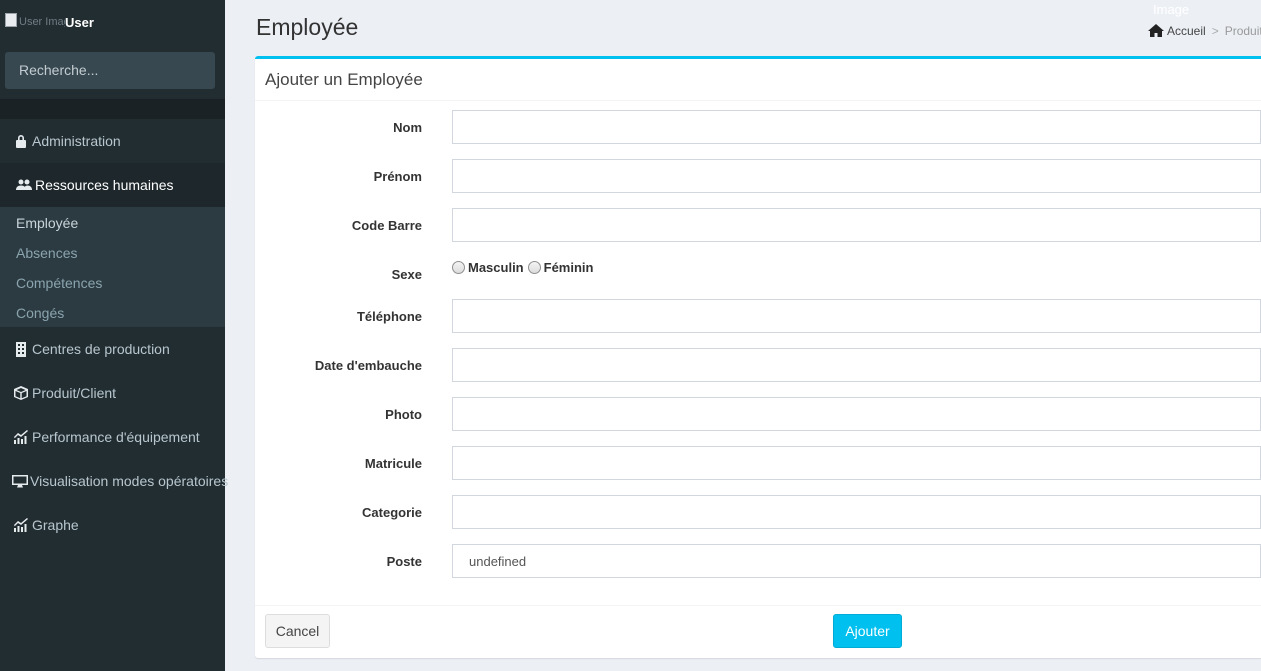 The width and height of the screenshot is (1261, 671). Describe the element at coordinates (1156, 32) in the screenshot. I see `home-icon` at that location.